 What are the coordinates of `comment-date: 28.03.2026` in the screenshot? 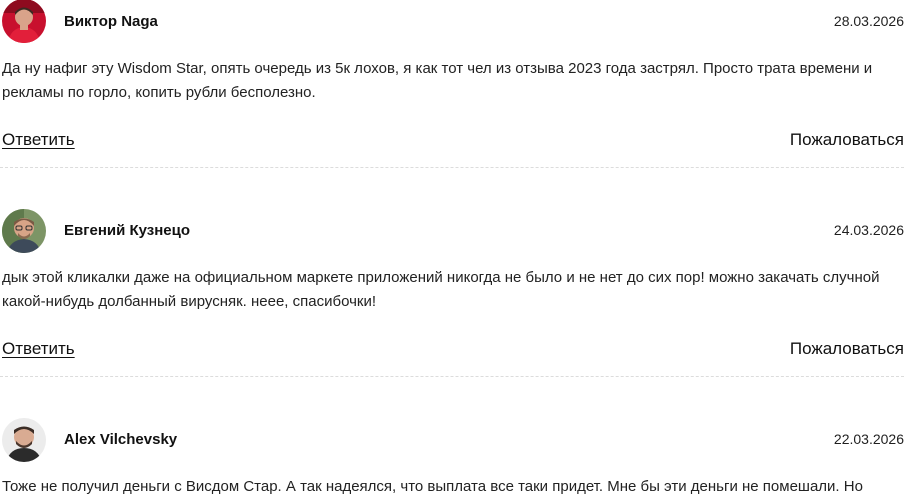 It's located at (868, 21).